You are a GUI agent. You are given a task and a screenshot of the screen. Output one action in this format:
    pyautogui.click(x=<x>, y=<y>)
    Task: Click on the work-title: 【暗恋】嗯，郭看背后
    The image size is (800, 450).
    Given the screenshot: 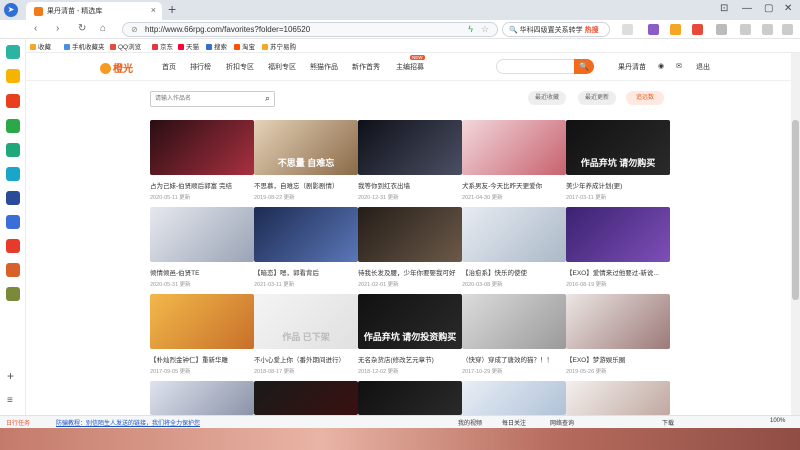 What is the action you would take?
    pyautogui.click(x=306, y=272)
    